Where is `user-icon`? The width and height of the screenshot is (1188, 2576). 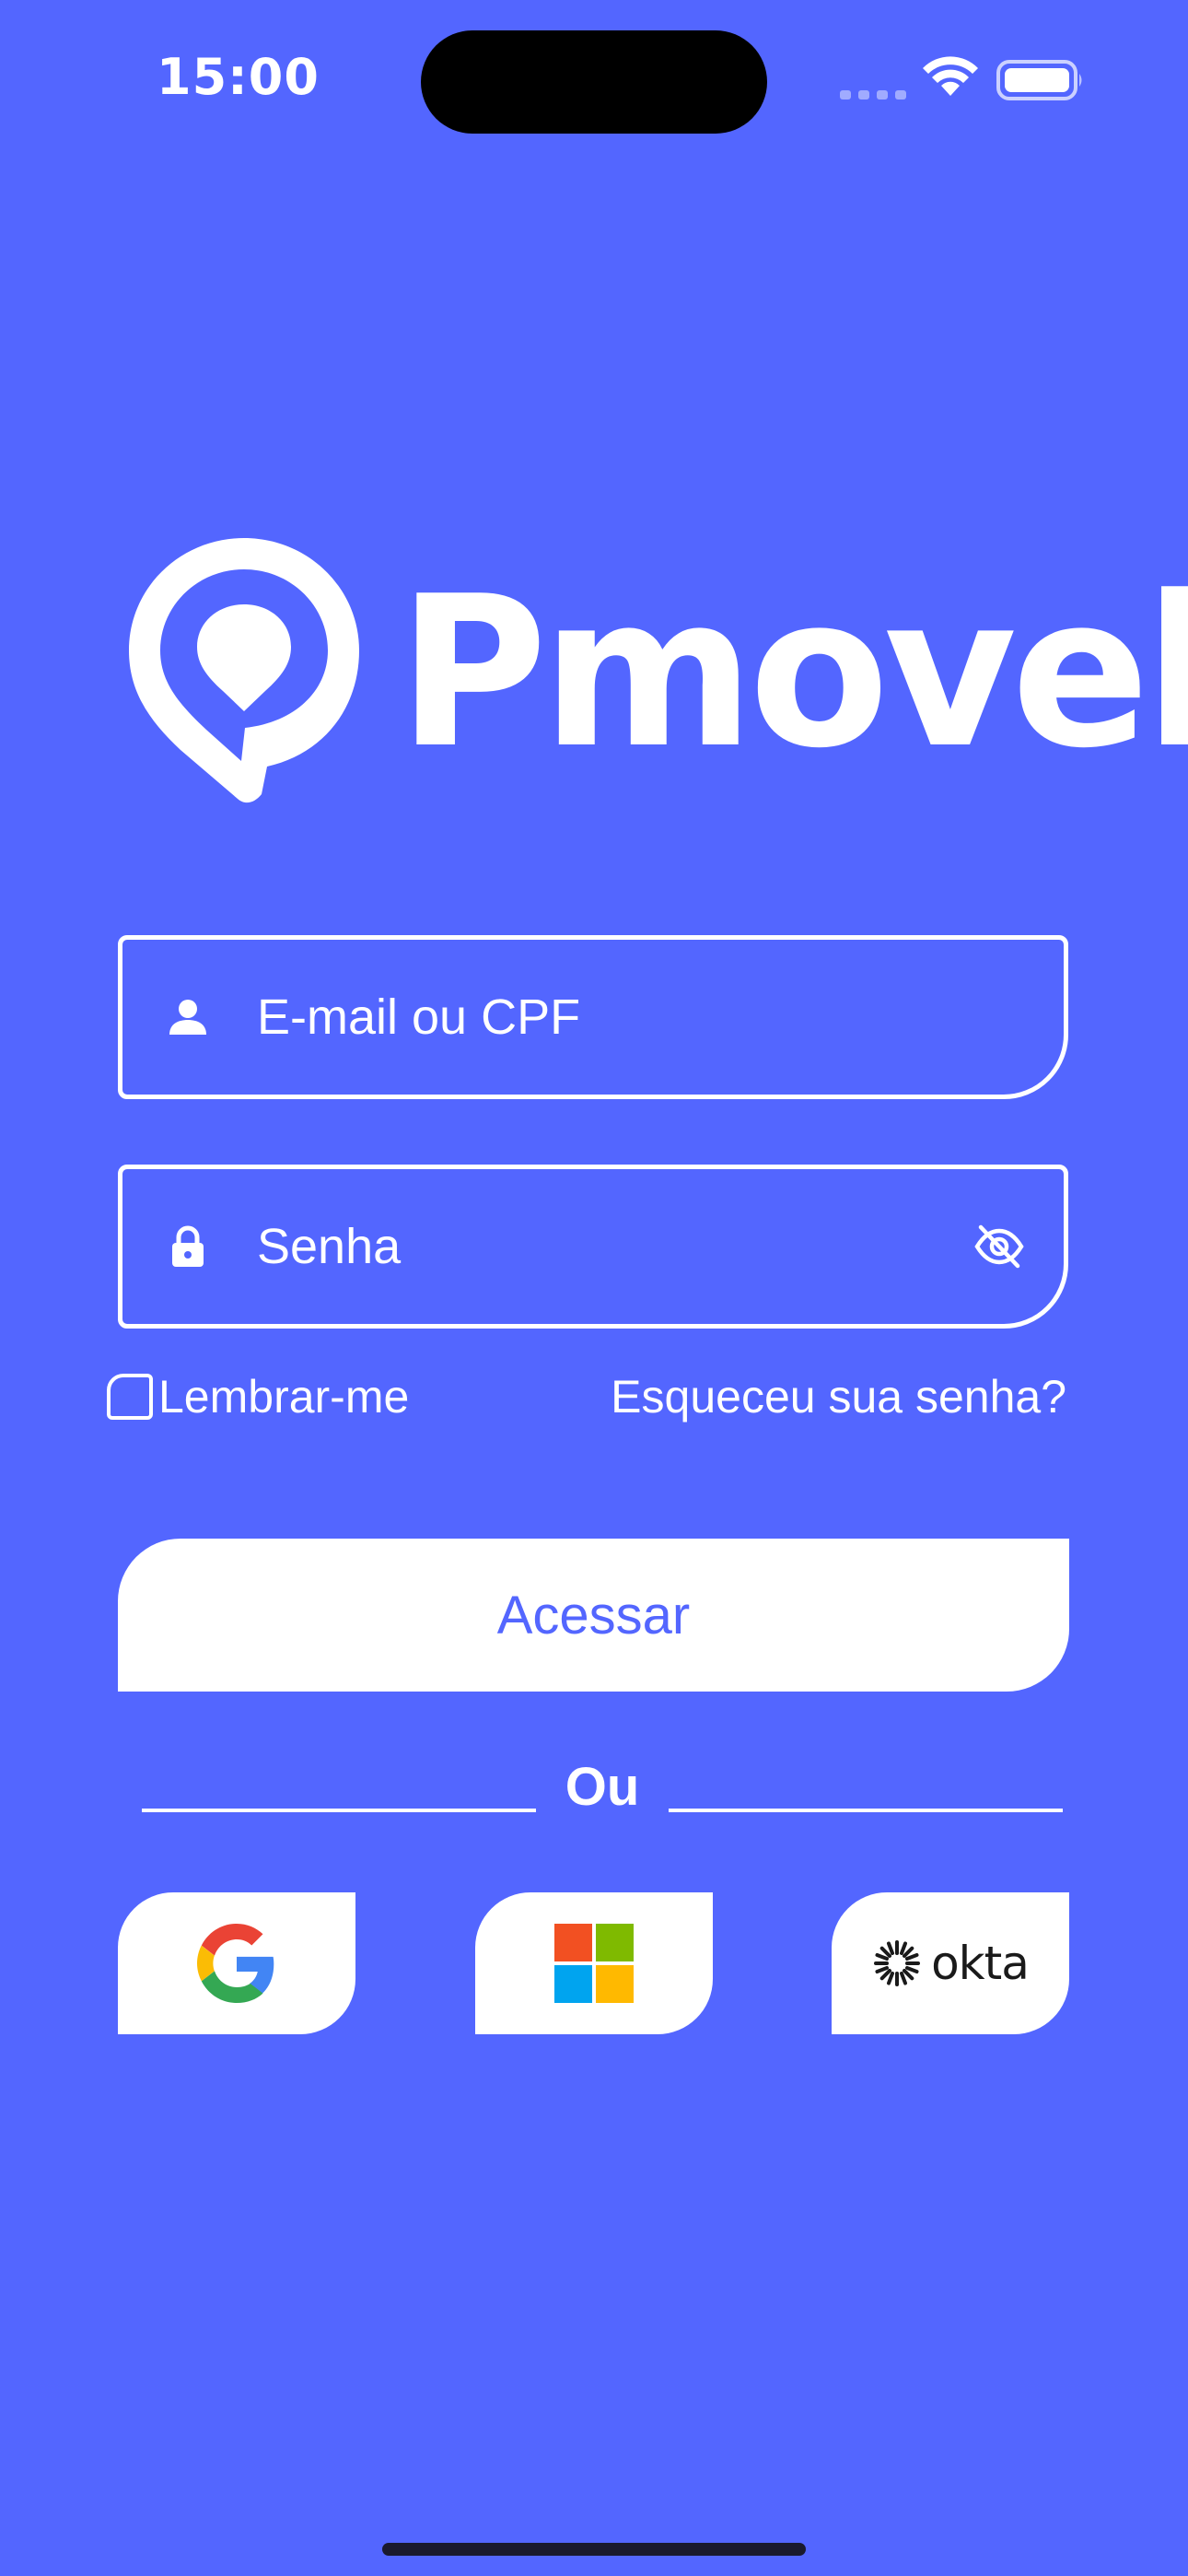 user-icon is located at coordinates (187, 1018).